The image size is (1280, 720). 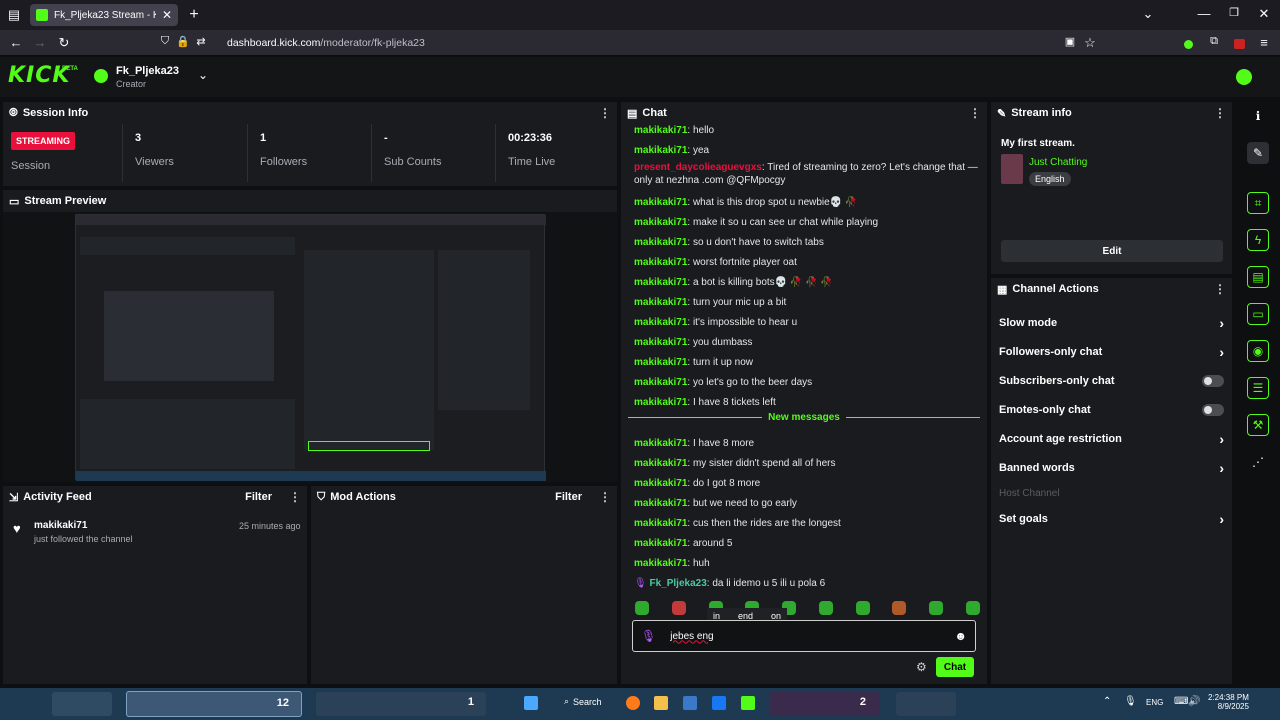 I want to click on action-account-age: Account age restriction ›, so click(x=1111, y=438).